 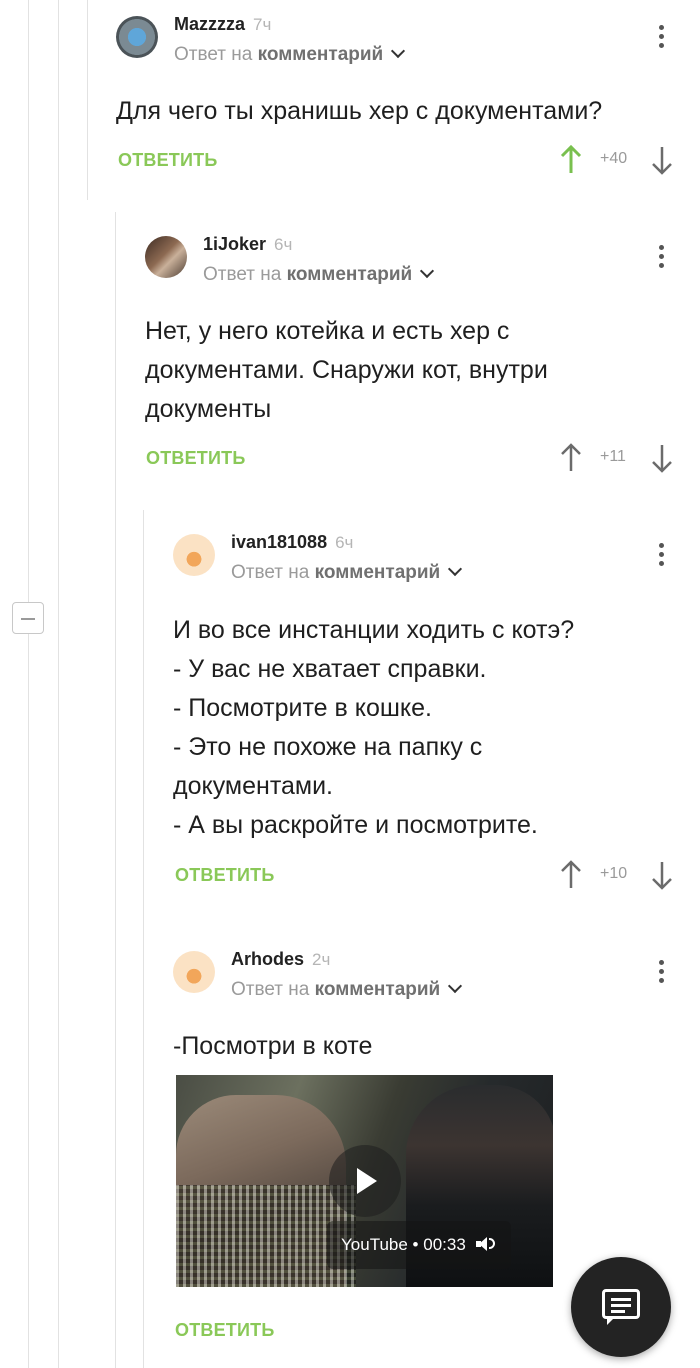 I want to click on username: Arhodes, so click(x=267, y=959).